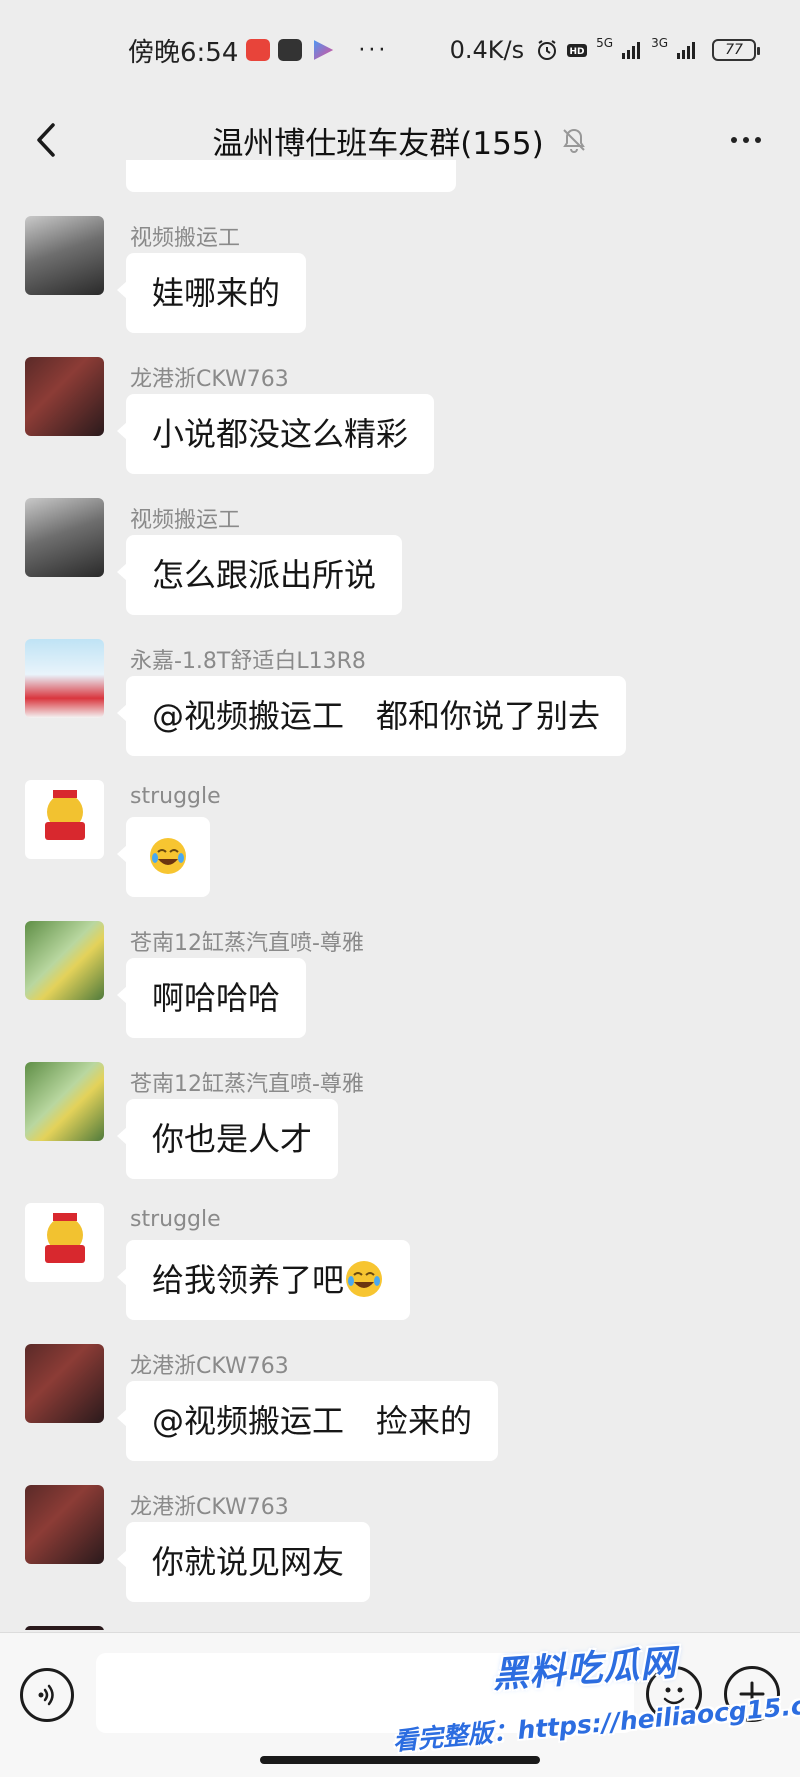 The image size is (800, 1777). I want to click on back-icon, so click(46, 140).